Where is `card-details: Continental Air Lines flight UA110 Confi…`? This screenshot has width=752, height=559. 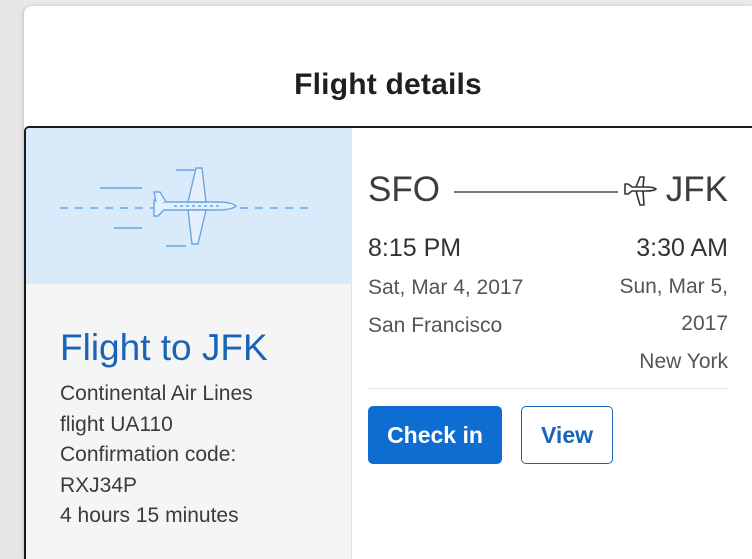
card-details: Continental Air Lines flight UA110 Confi… is located at coordinates (200, 455).